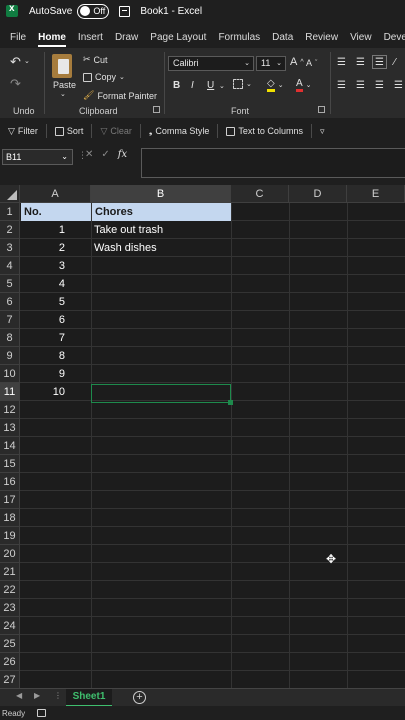 This screenshot has width=405, height=720. What do you see at coordinates (239, 37) in the screenshot?
I see `tab-formulas: Formulas` at bounding box center [239, 37].